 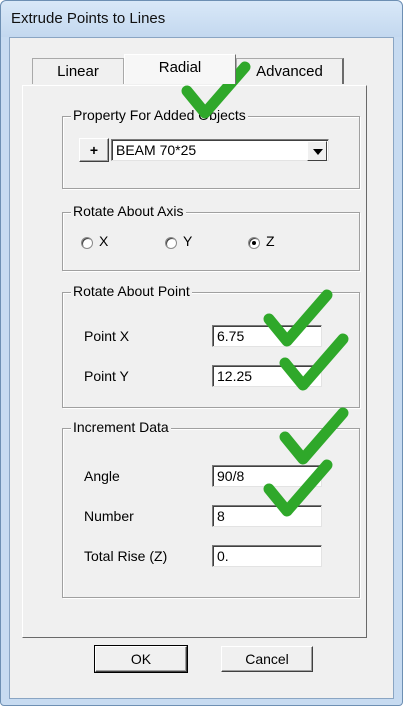 What do you see at coordinates (267, 516) in the screenshot?
I see `number-input: 8` at bounding box center [267, 516].